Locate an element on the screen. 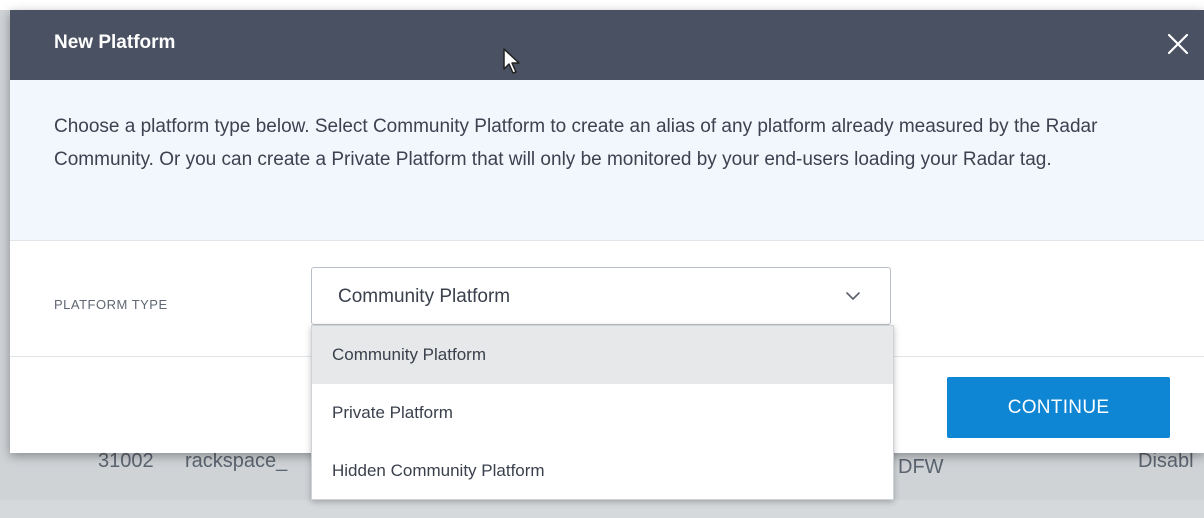  platform-type-selected-value: Community Platform is located at coordinates (424, 296).